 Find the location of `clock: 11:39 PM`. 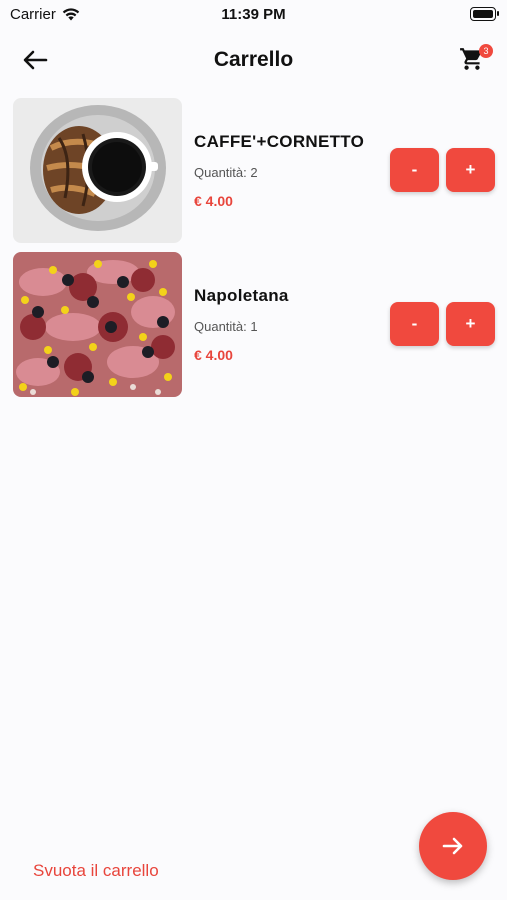

clock: 11:39 PM is located at coordinates (253, 14).